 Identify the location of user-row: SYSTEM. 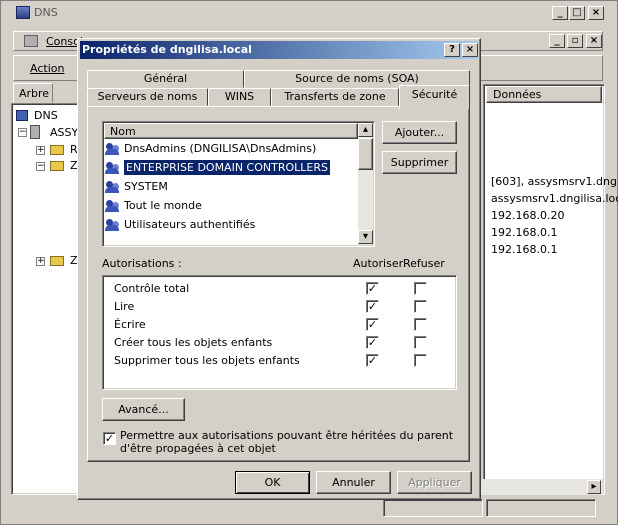
(231, 189).